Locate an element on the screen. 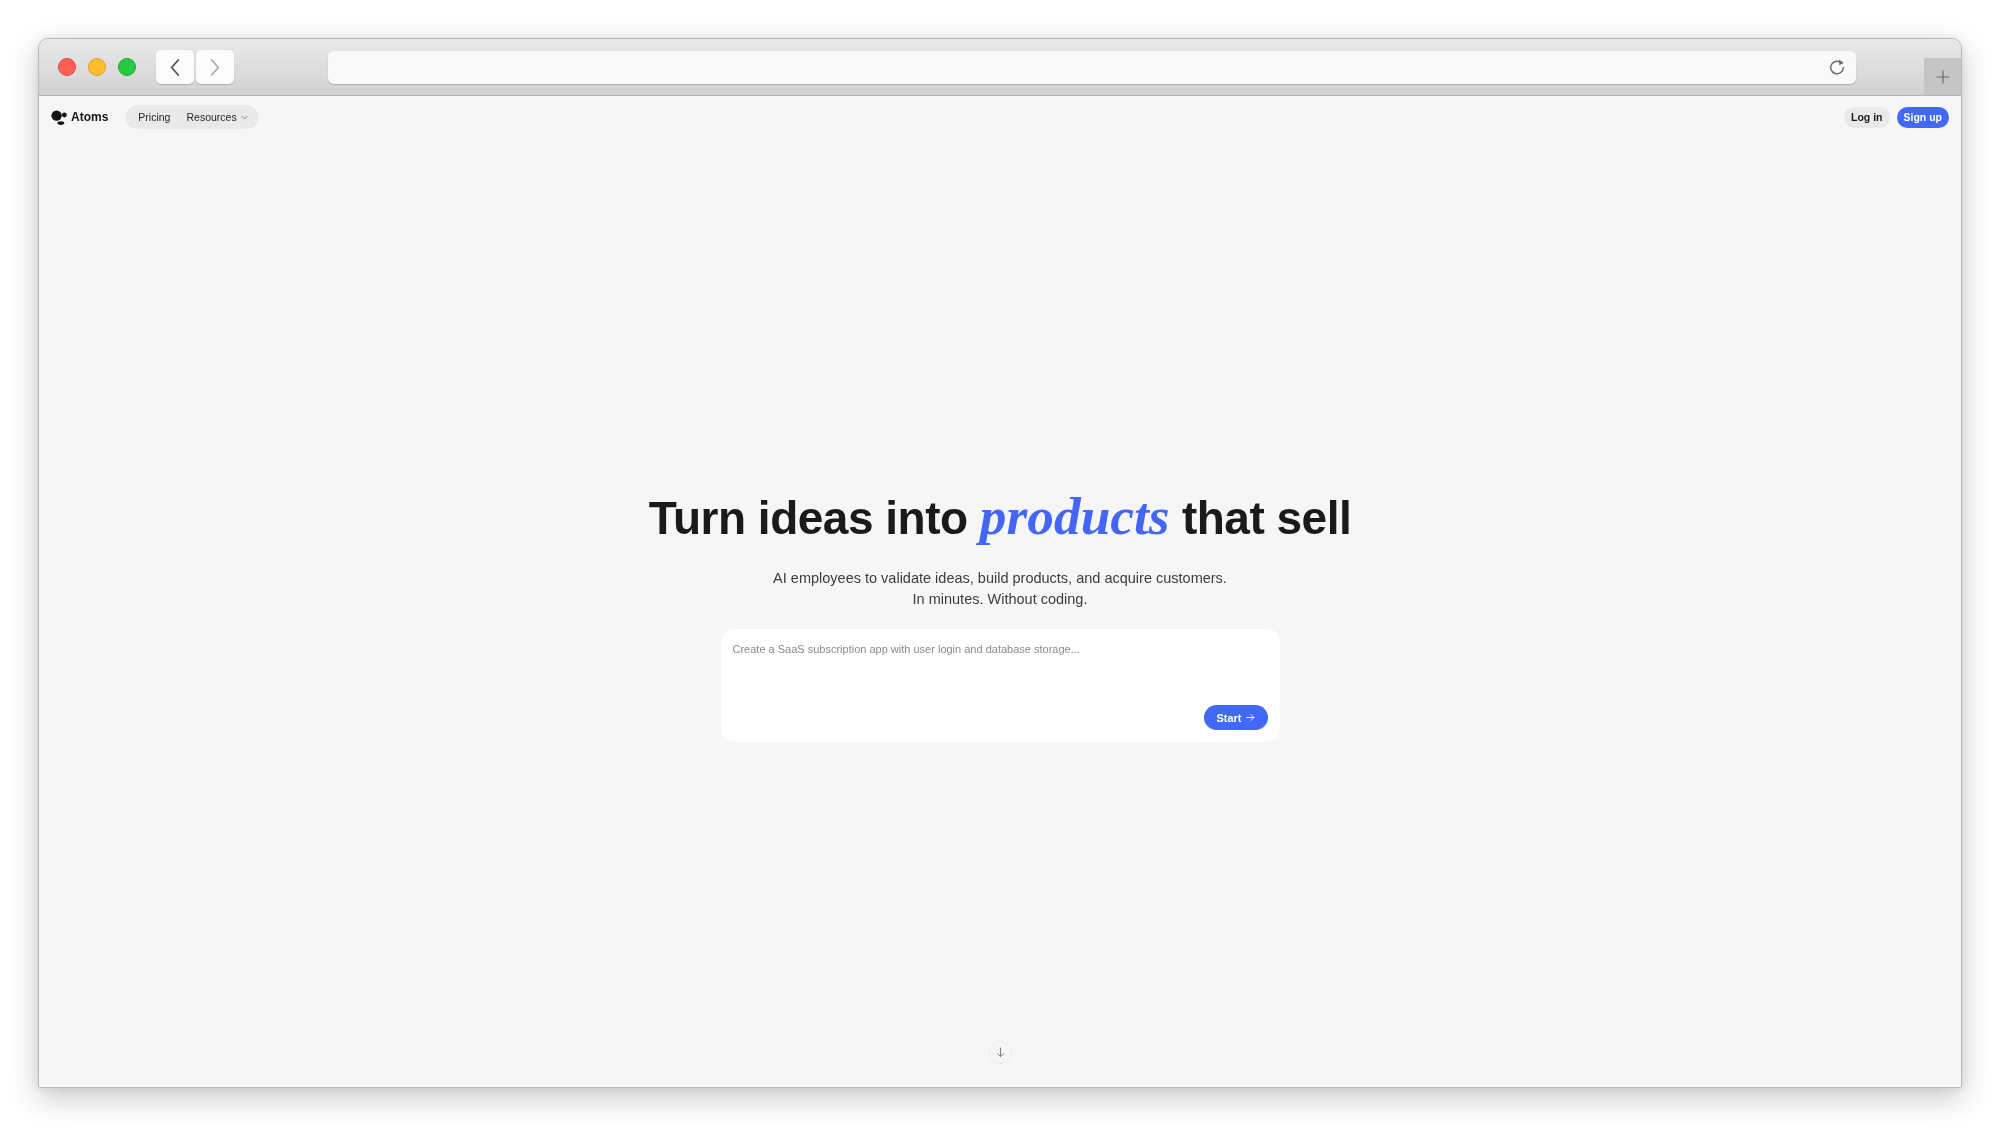 The height and width of the screenshot is (1128, 2000). sign-up-button: Sign up is located at coordinates (1922, 117).